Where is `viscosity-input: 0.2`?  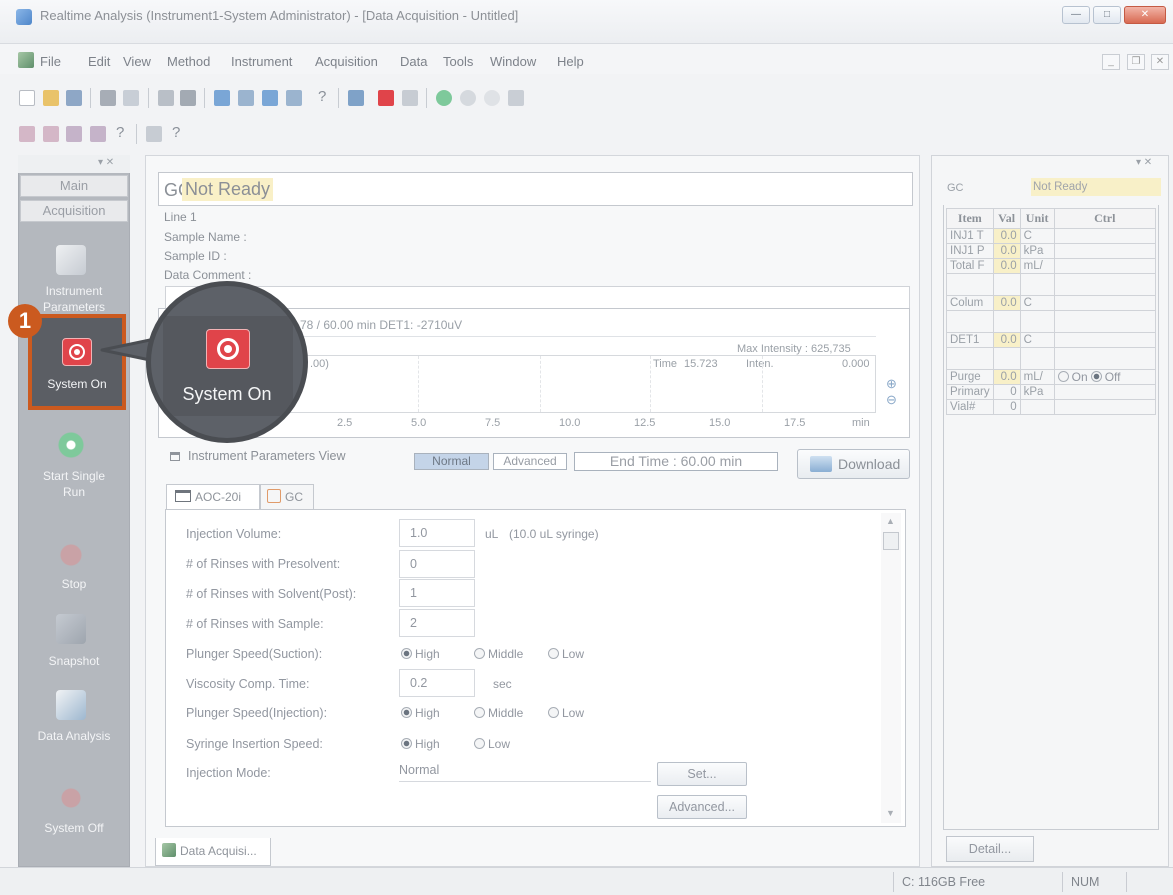
viscosity-input: 0.2 is located at coordinates (437, 683).